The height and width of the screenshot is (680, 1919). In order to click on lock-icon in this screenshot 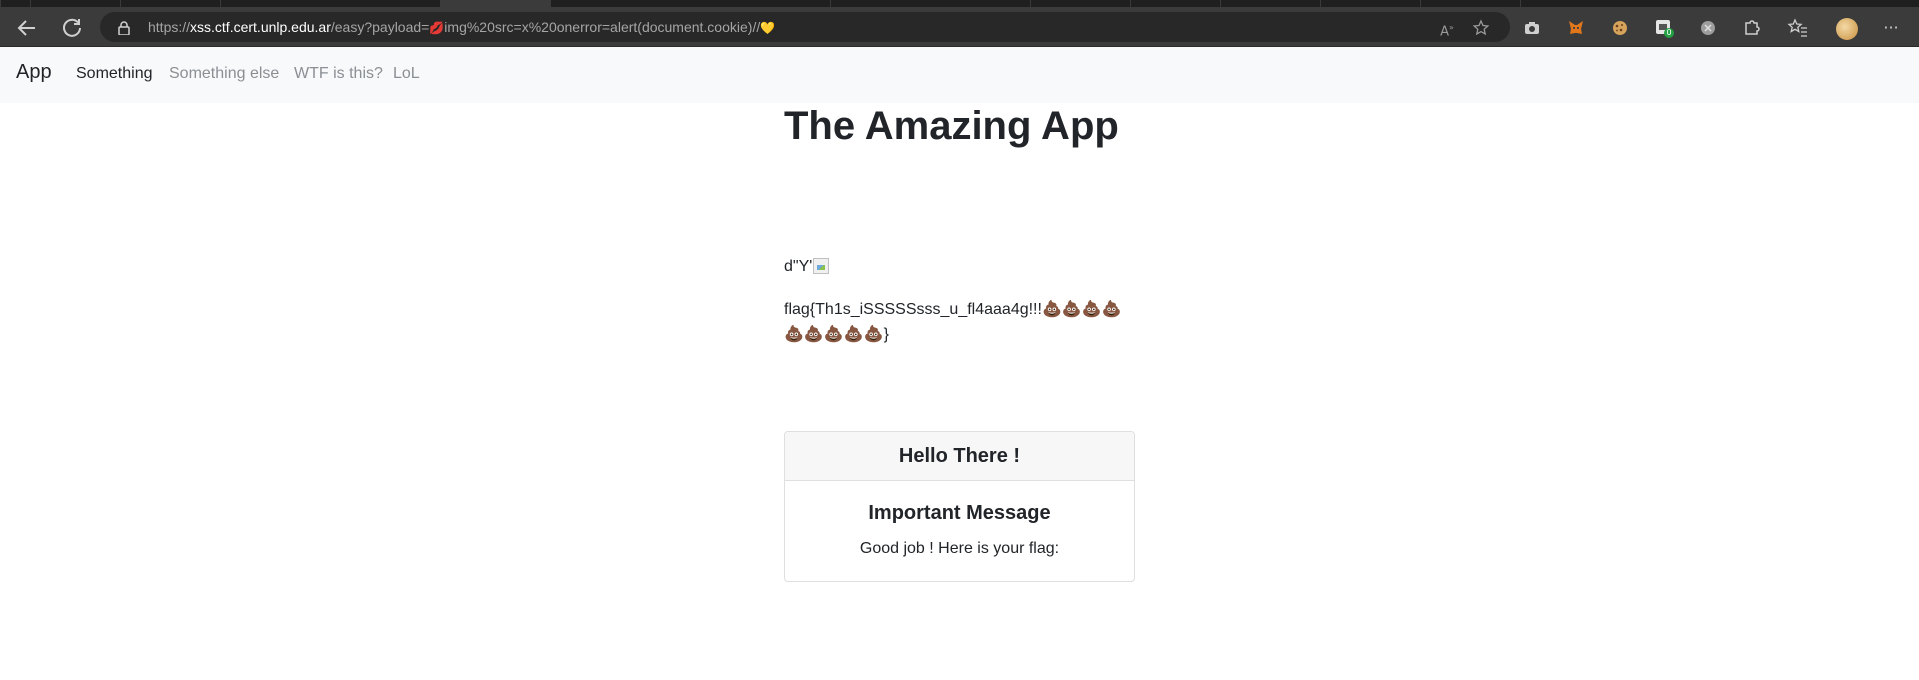, I will do `click(124, 28)`.